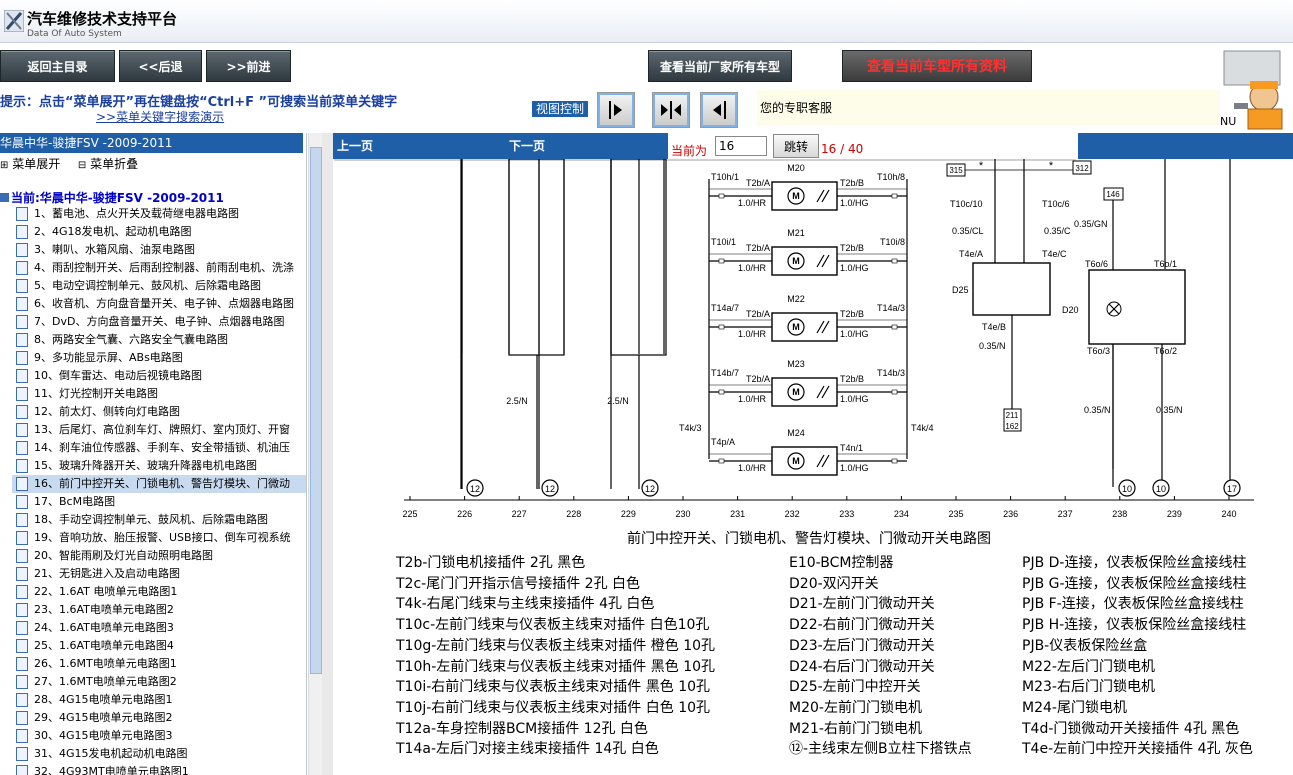 The height and width of the screenshot is (775, 1293). Describe the element at coordinates (105, 681) in the screenshot. I see `sidebar-item-label: 27、1.6MT电喷单元电路图2` at that location.